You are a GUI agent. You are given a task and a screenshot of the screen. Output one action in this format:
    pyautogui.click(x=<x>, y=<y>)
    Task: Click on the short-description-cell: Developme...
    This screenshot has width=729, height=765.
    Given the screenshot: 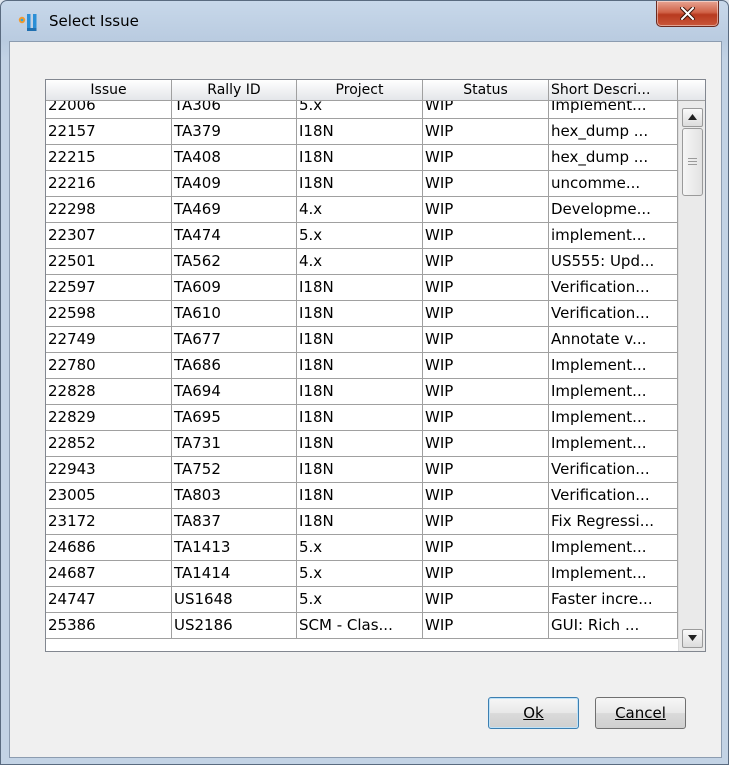 What is the action you would take?
    pyautogui.click(x=613, y=210)
    